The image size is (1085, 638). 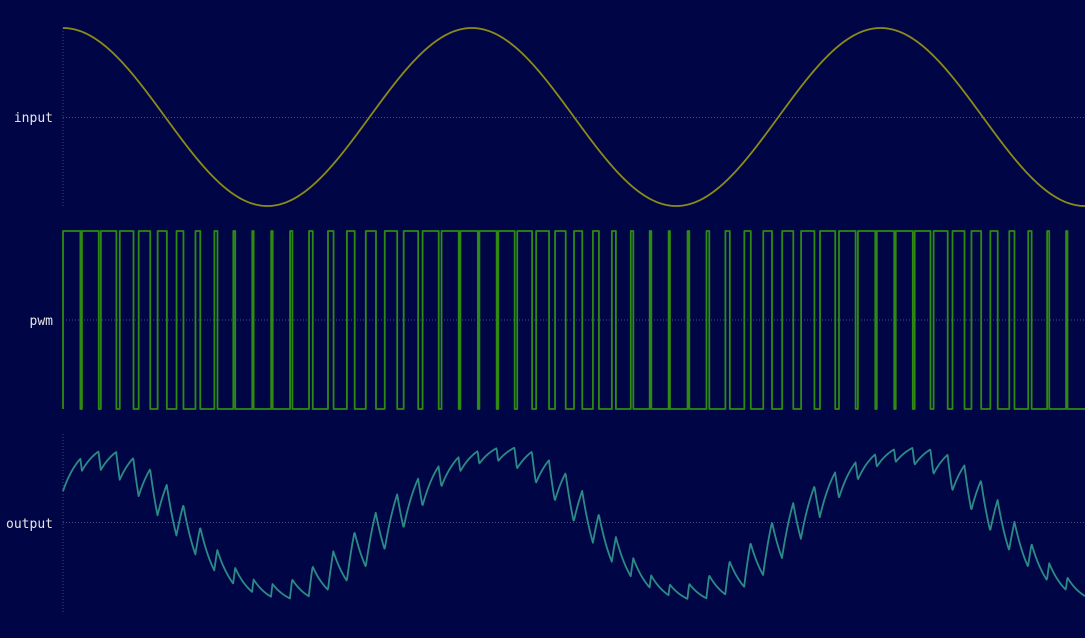 I want to click on output-label: output, so click(x=29, y=524).